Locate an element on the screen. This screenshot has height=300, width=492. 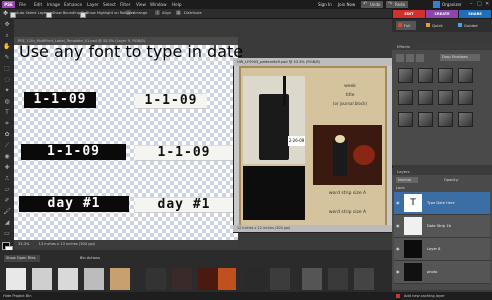
menu-file: File is located at coordinates (22, 4).